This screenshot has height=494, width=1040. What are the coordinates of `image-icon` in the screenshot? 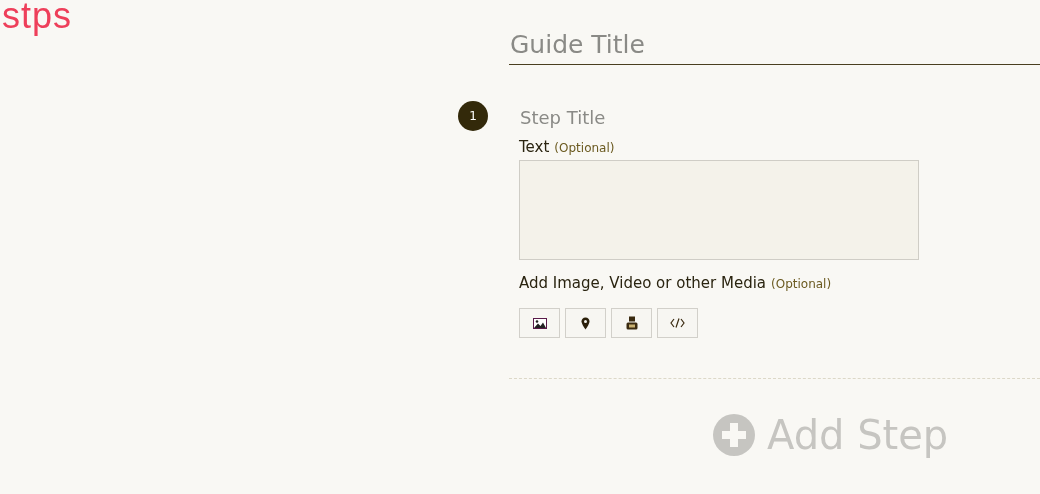 It's located at (539, 323).